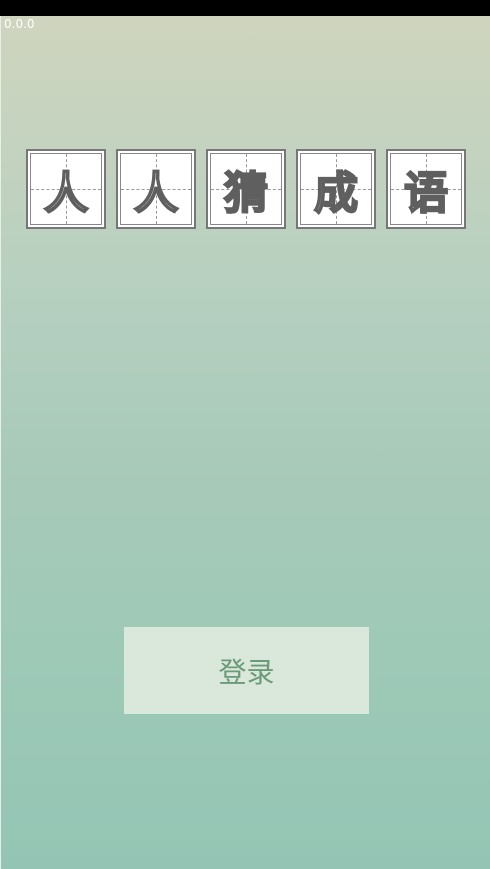 This screenshot has width=490, height=869. Describe the element at coordinates (245, 8) in the screenshot. I see `status-bar` at that location.